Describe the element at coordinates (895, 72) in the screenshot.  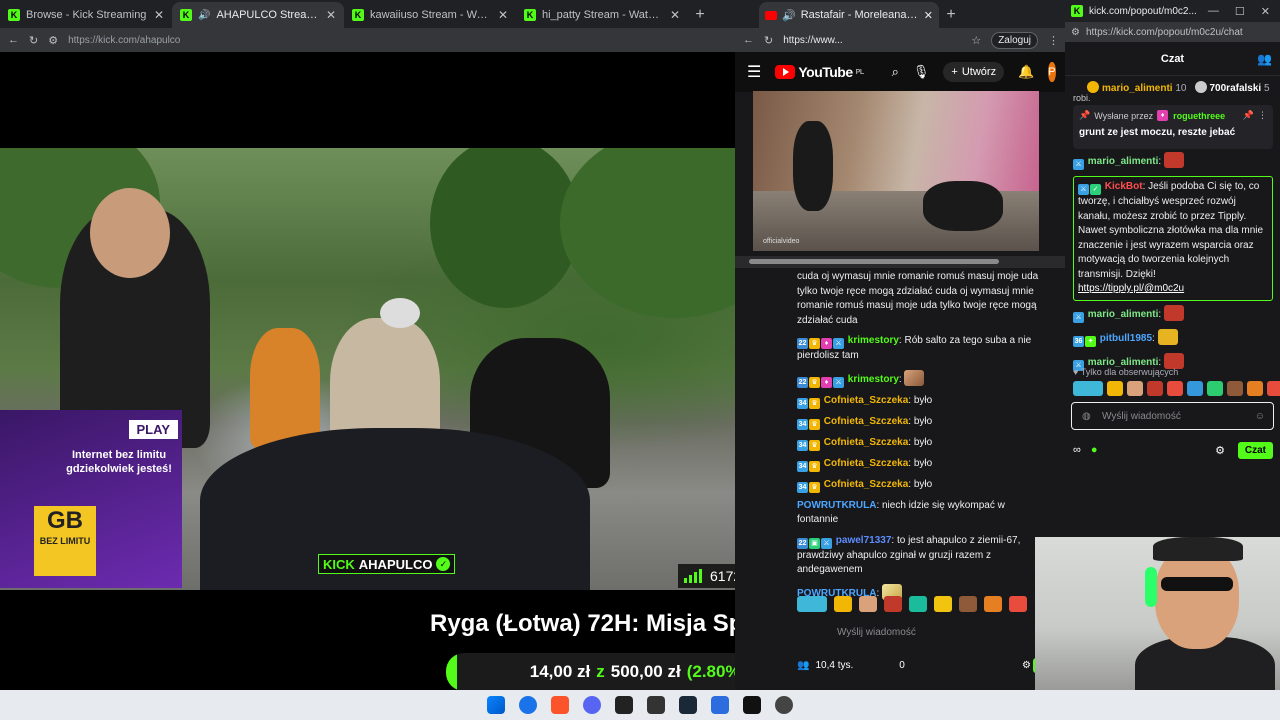
I see `search-icon: ⌕` at that location.